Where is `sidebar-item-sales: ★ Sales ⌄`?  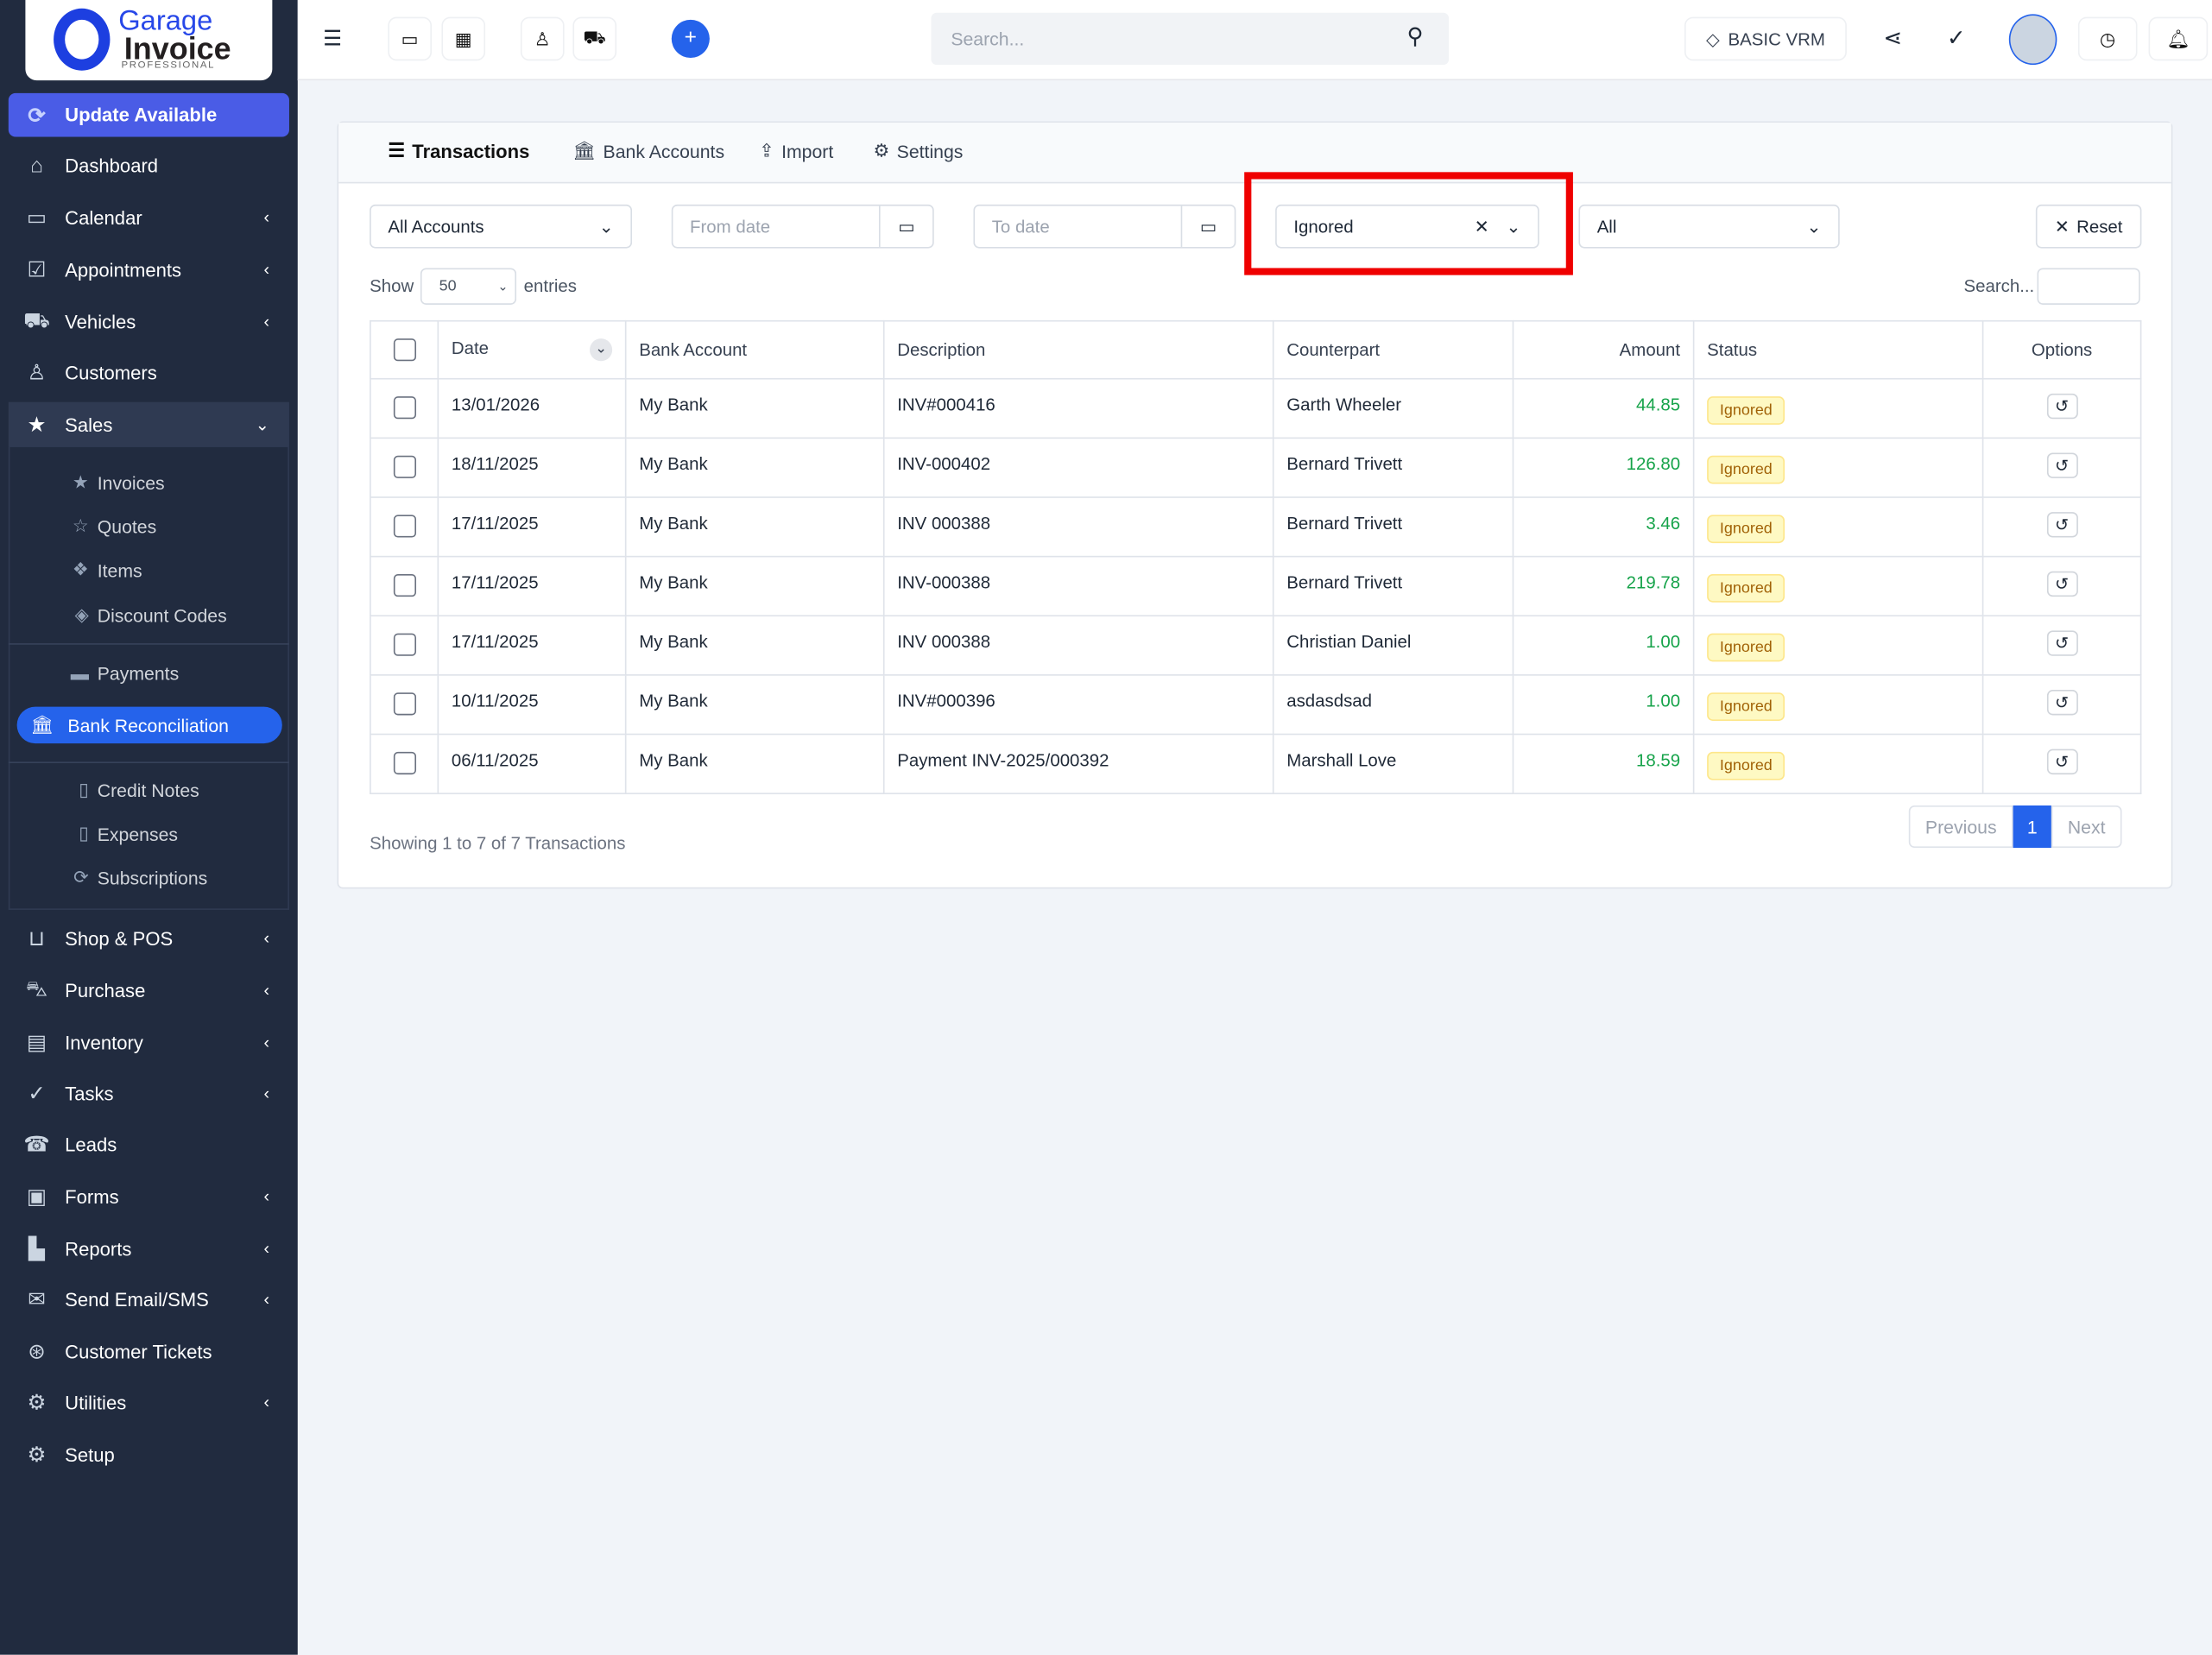
sidebar-item-sales: ★ Sales ⌄ is located at coordinates (148, 424).